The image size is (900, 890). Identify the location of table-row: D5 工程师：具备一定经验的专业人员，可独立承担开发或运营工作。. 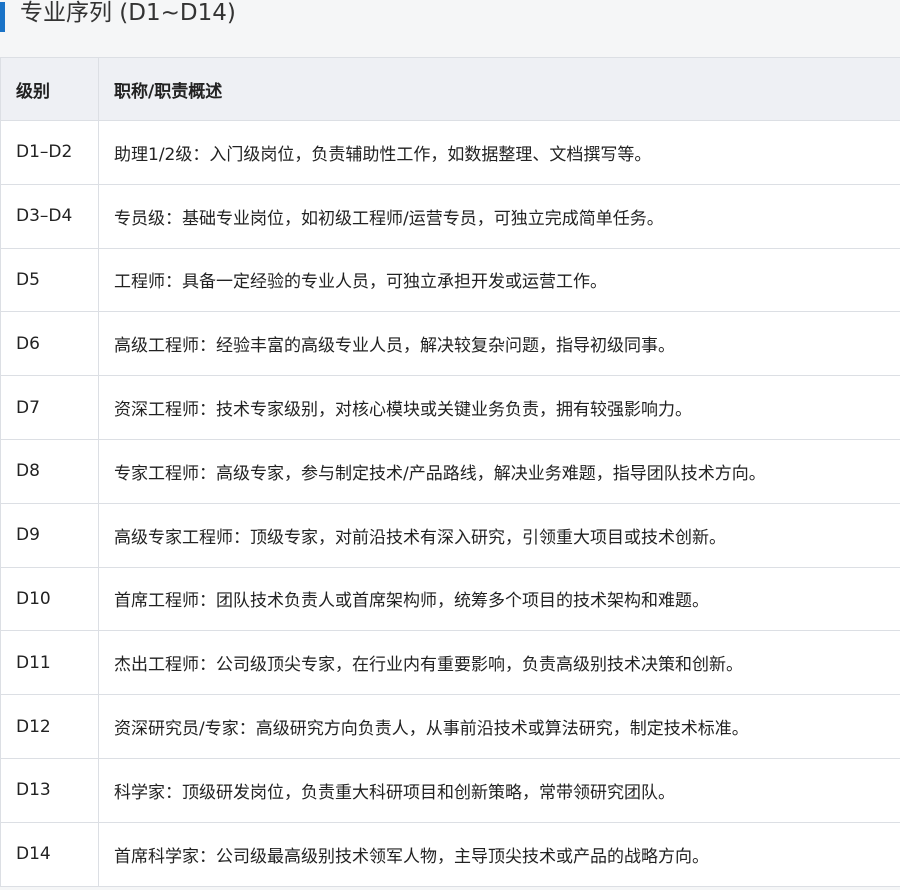
(450, 280).